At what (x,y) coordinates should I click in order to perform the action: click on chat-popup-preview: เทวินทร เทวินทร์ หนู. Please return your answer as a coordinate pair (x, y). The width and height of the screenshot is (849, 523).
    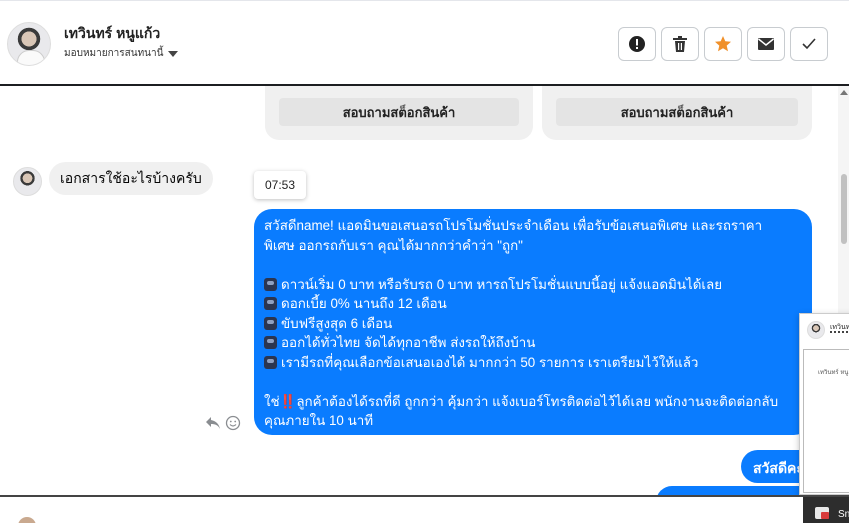
    Looking at the image, I should click on (824, 404).